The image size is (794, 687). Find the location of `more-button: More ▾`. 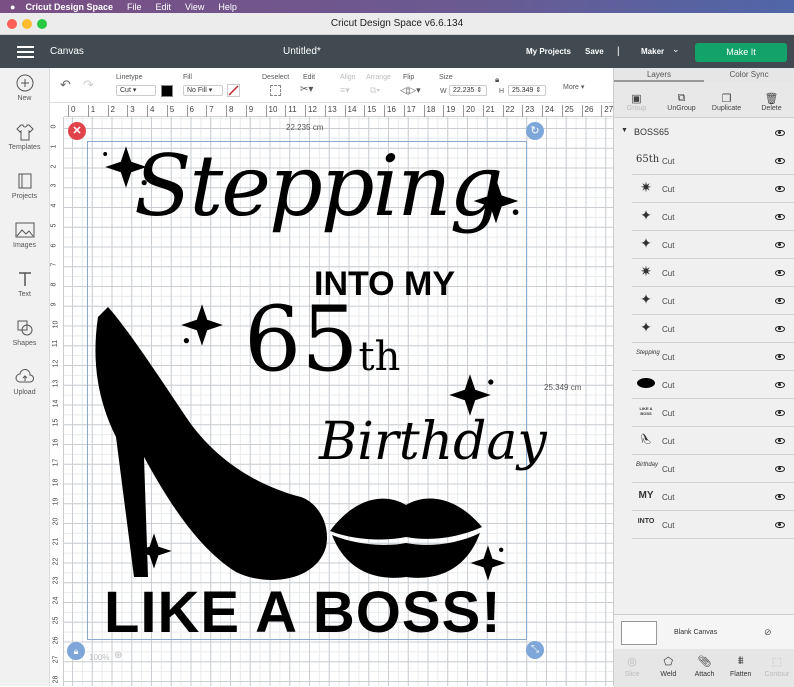

more-button: More ▾ is located at coordinates (573, 87).